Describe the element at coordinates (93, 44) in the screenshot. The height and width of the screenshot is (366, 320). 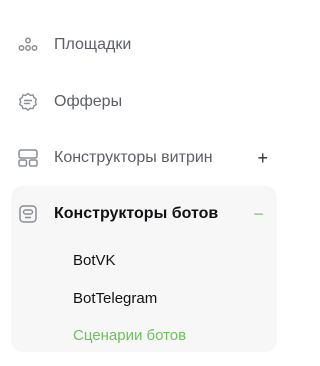
I see `menu-item-label: Площадки` at that location.